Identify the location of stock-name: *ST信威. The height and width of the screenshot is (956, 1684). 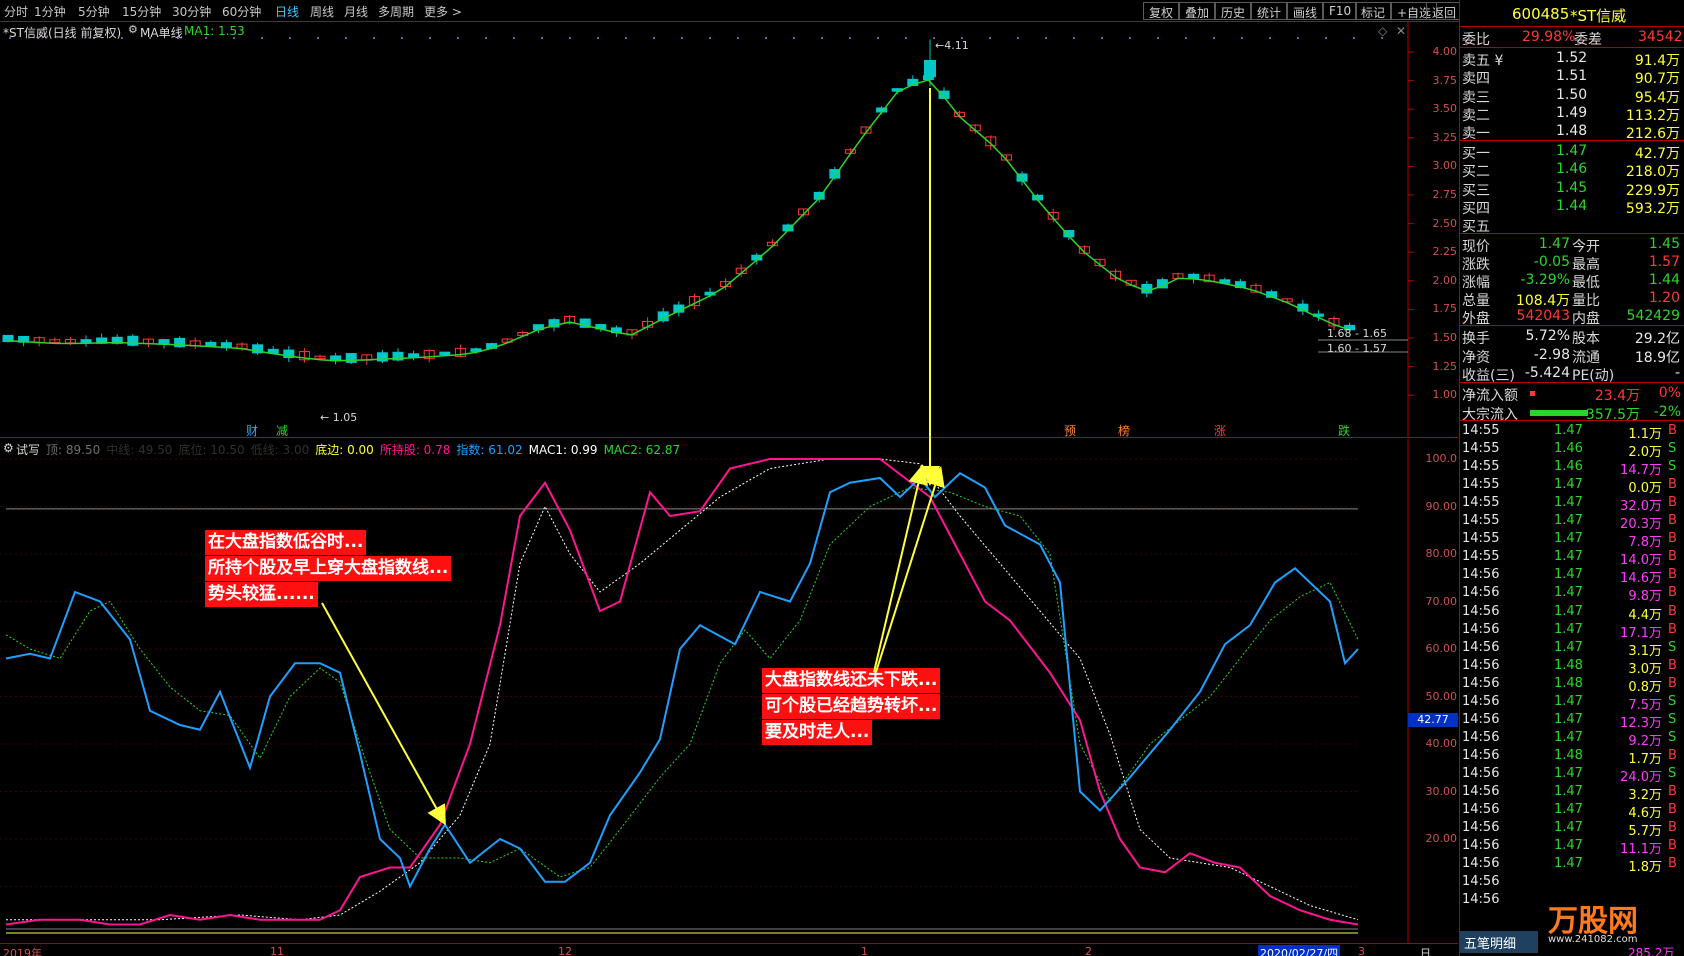
(1598, 16).